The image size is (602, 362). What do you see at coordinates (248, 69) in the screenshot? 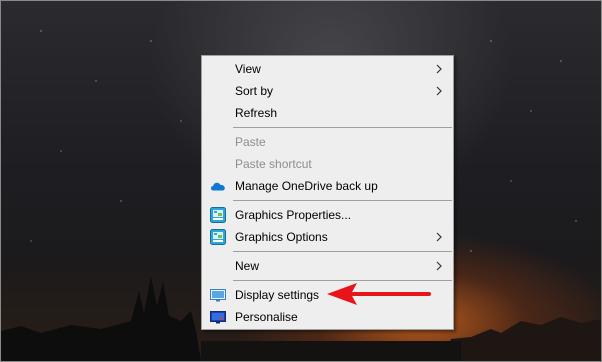
I see `menu-item-label: View` at bounding box center [248, 69].